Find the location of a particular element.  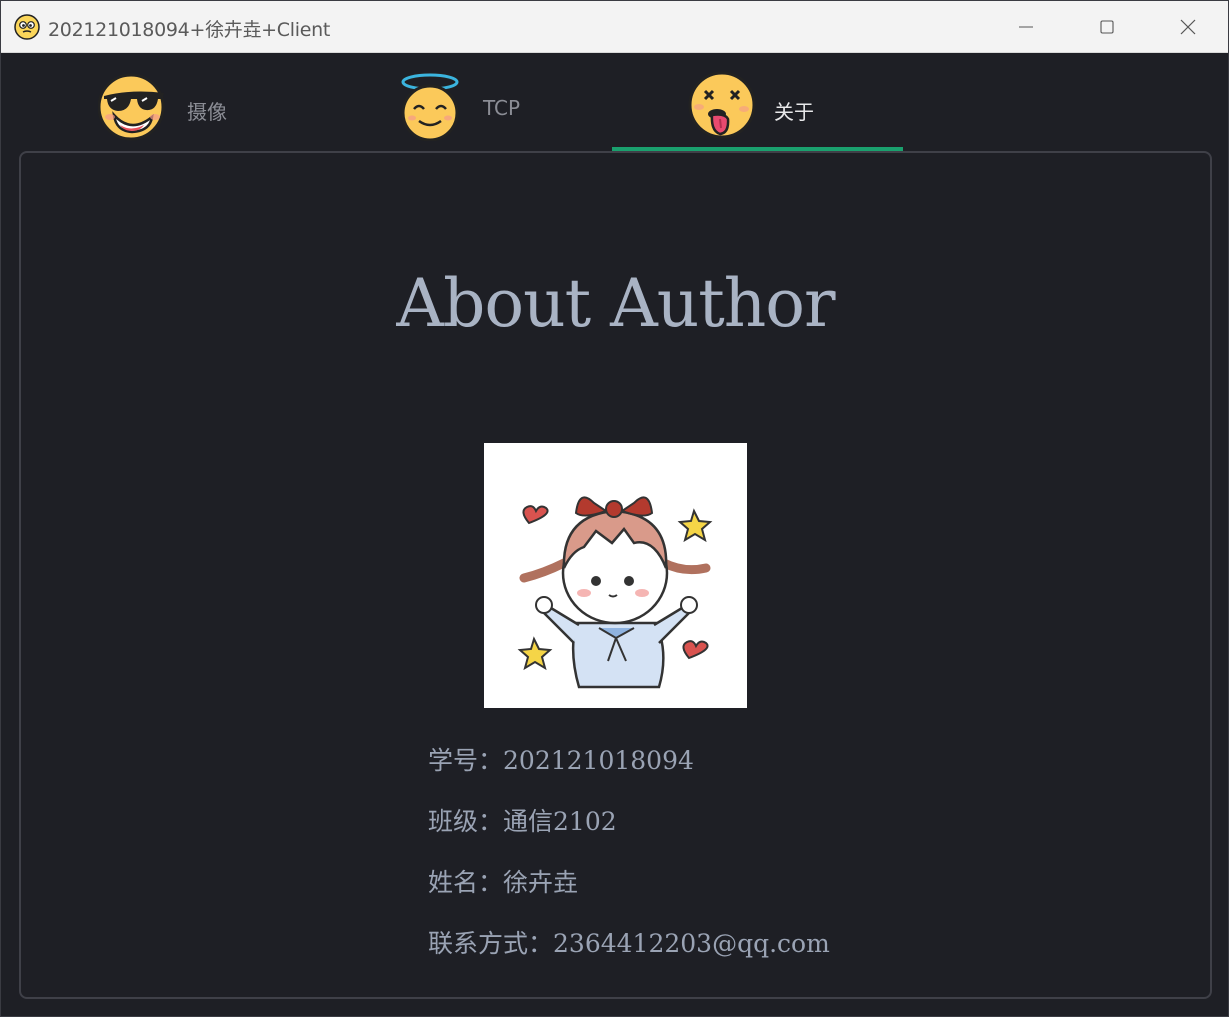

close-icon is located at coordinates (1188, 26).